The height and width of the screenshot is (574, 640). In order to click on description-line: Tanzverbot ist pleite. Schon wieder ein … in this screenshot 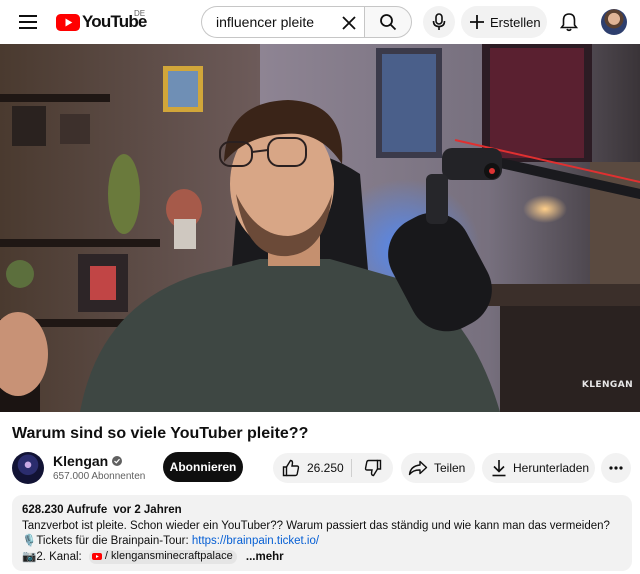, I will do `click(316, 525)`.